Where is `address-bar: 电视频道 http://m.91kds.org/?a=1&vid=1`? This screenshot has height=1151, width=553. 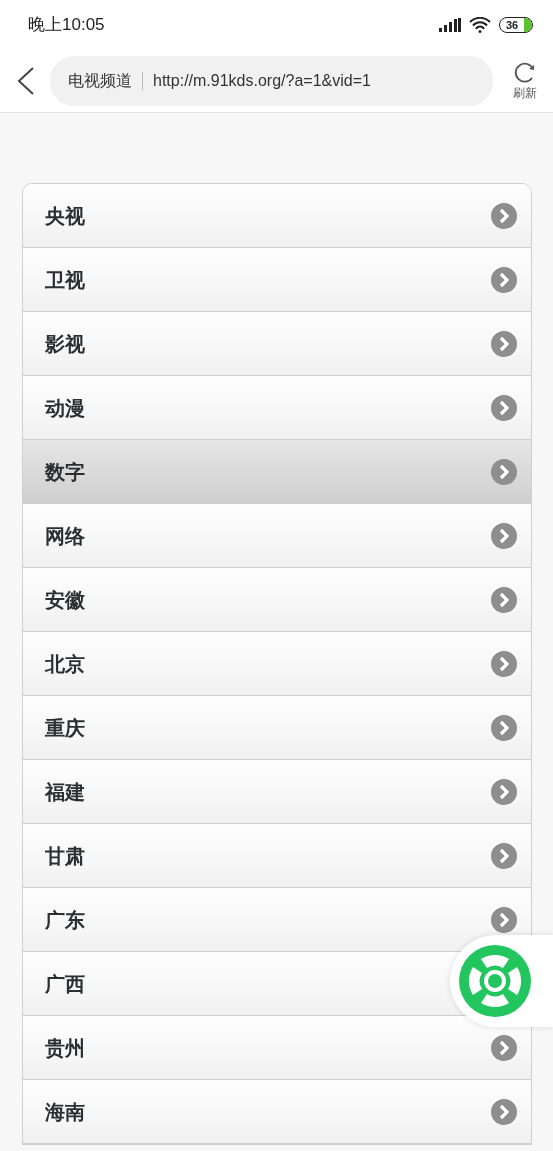
address-bar: 电视频道 http://m.91kds.org/?a=1&vid=1 is located at coordinates (271, 81).